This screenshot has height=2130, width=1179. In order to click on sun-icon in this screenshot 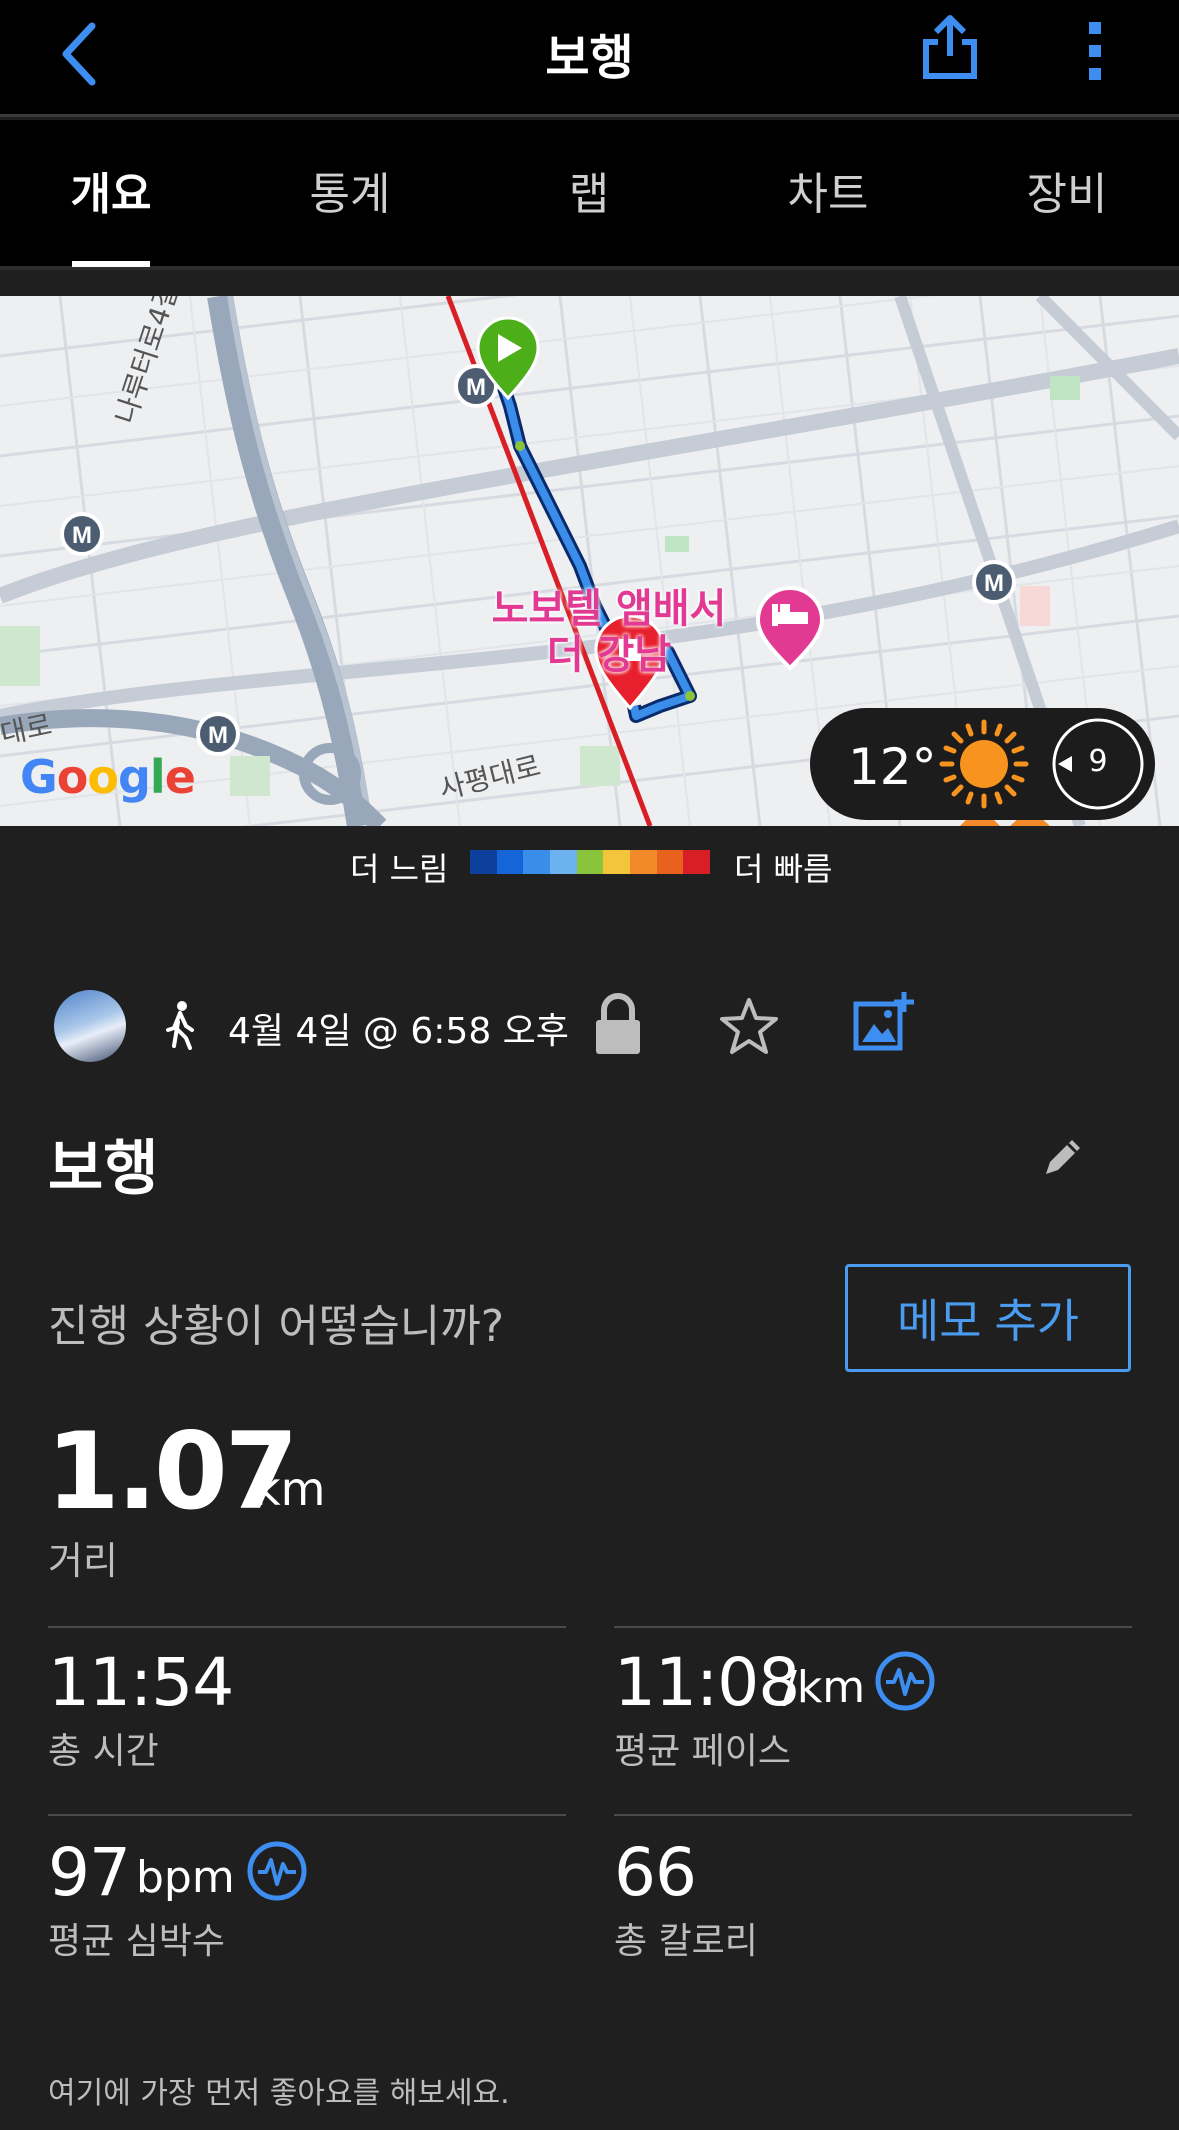, I will do `click(984, 764)`.